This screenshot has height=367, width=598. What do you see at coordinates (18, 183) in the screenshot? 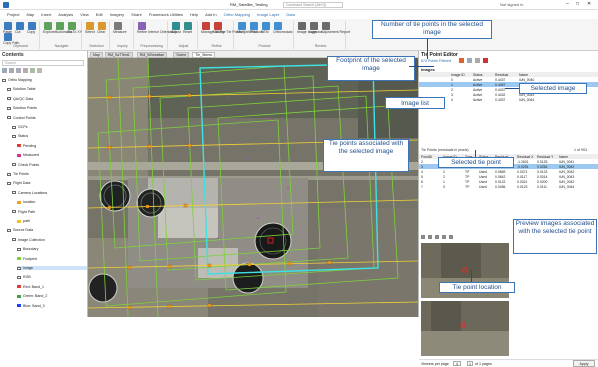
I see `tree-item-flight-data: Flight Data` at bounding box center [18, 183].